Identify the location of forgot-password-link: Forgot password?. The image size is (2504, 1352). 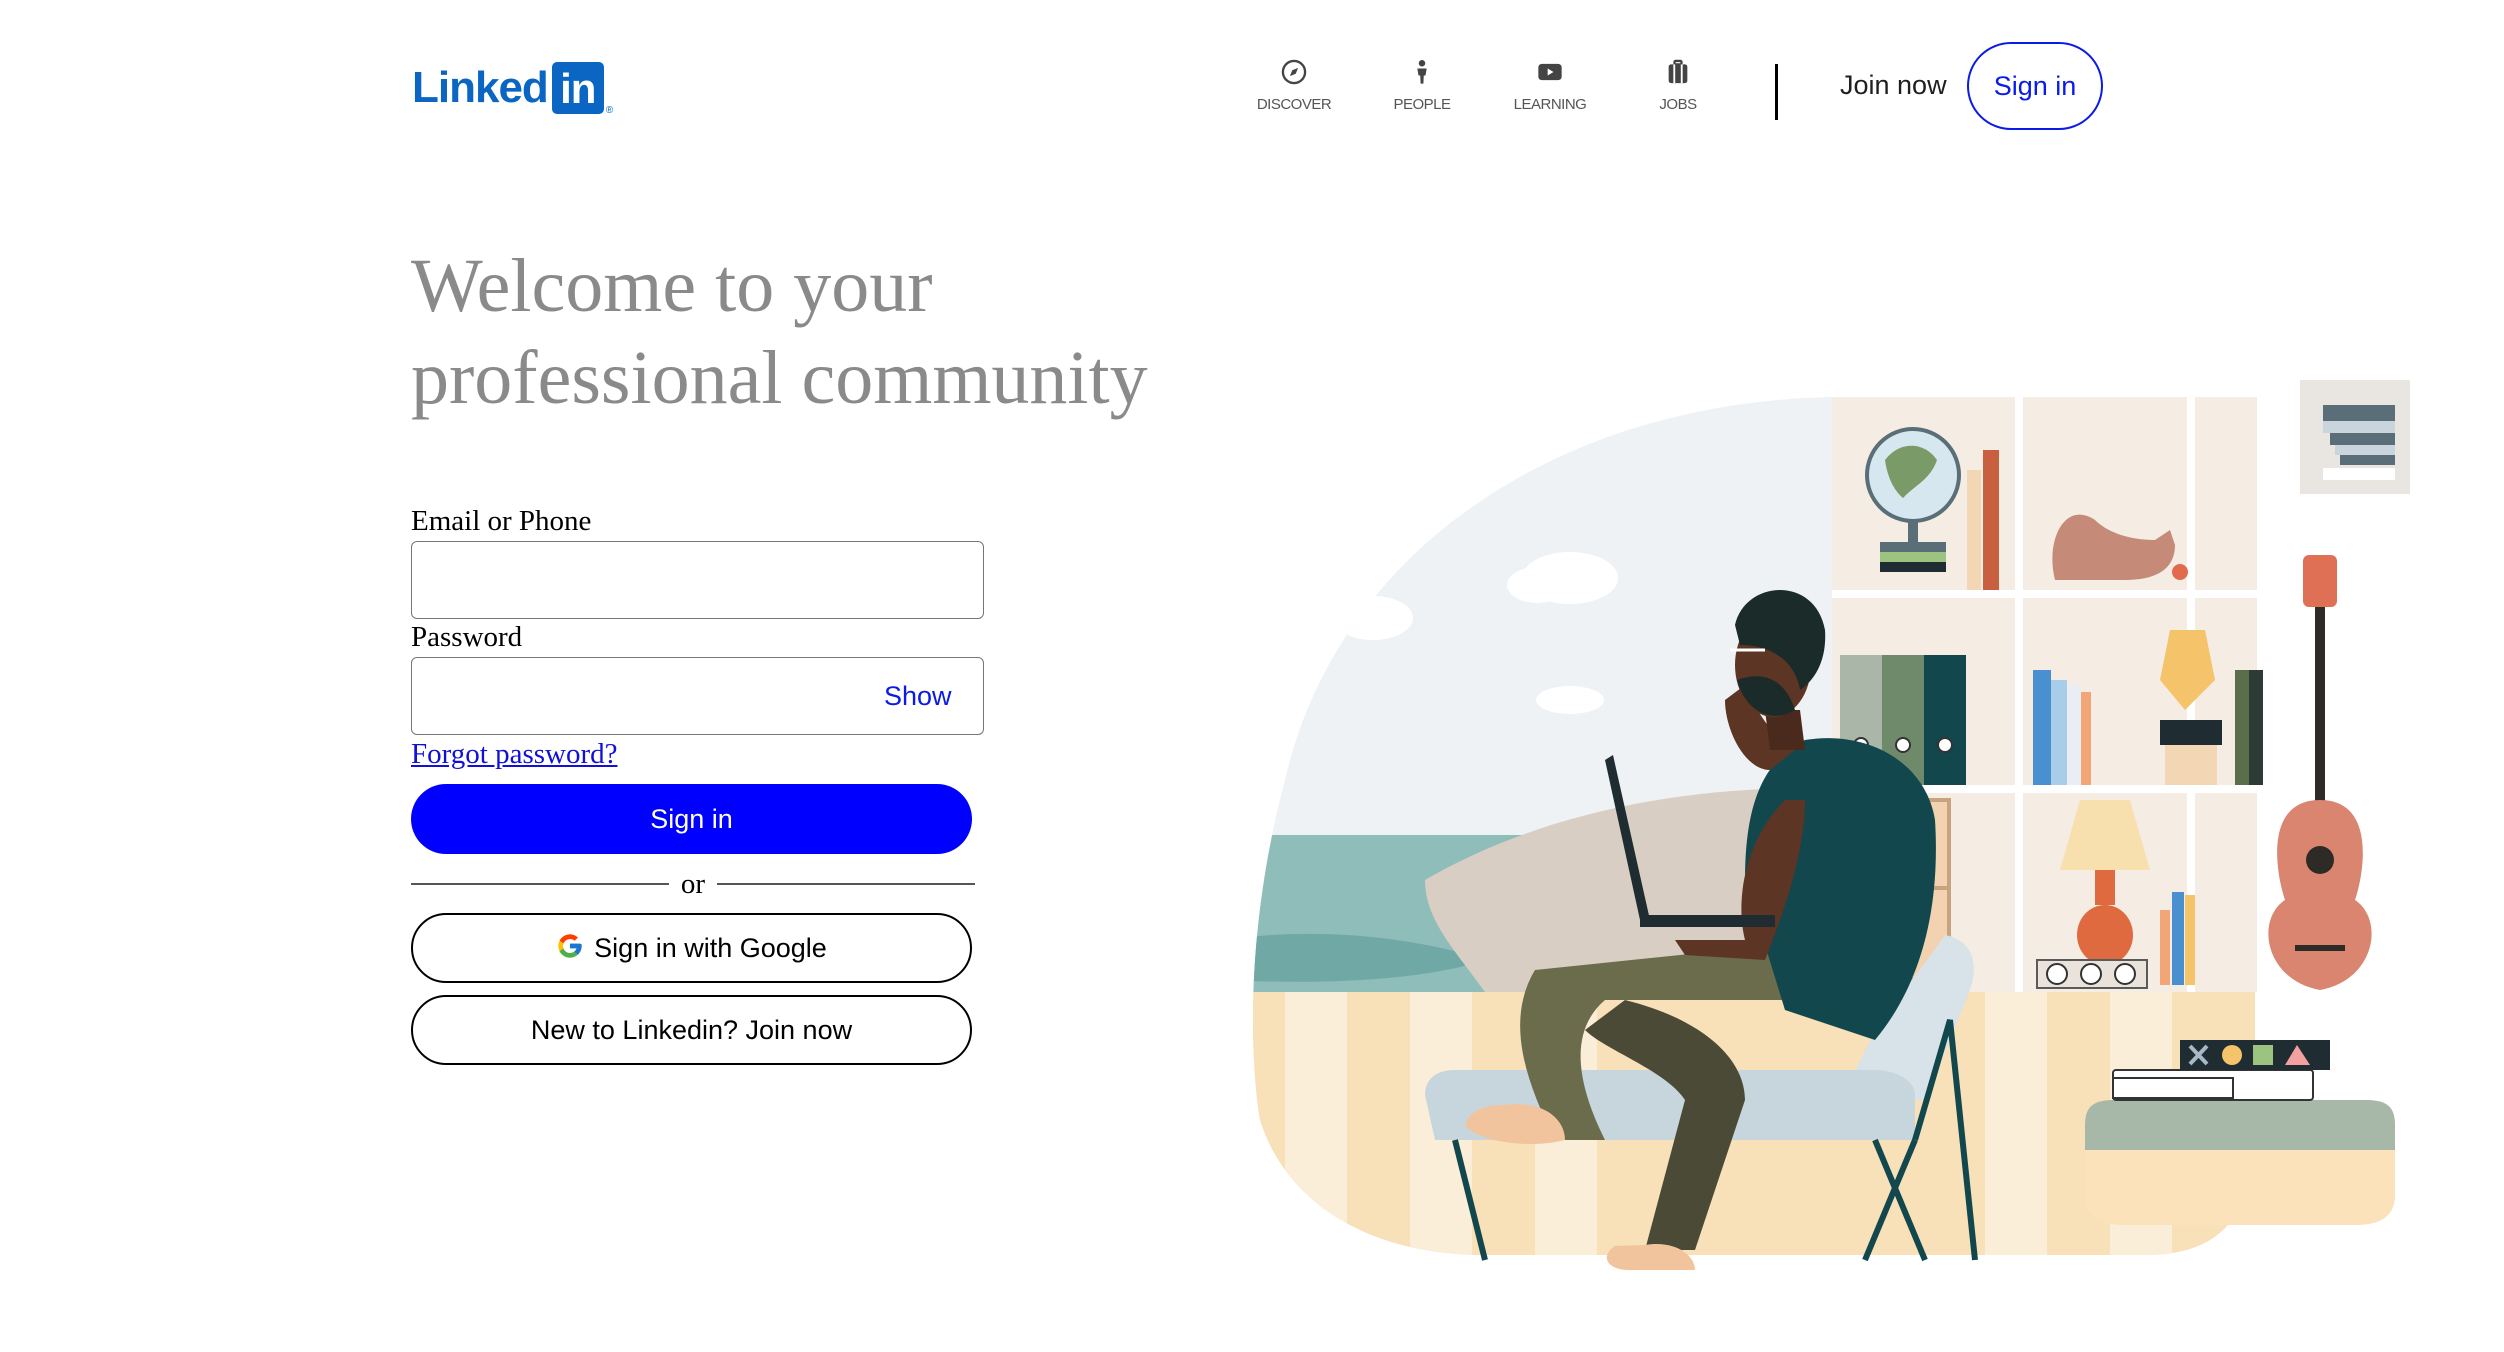
(514, 754).